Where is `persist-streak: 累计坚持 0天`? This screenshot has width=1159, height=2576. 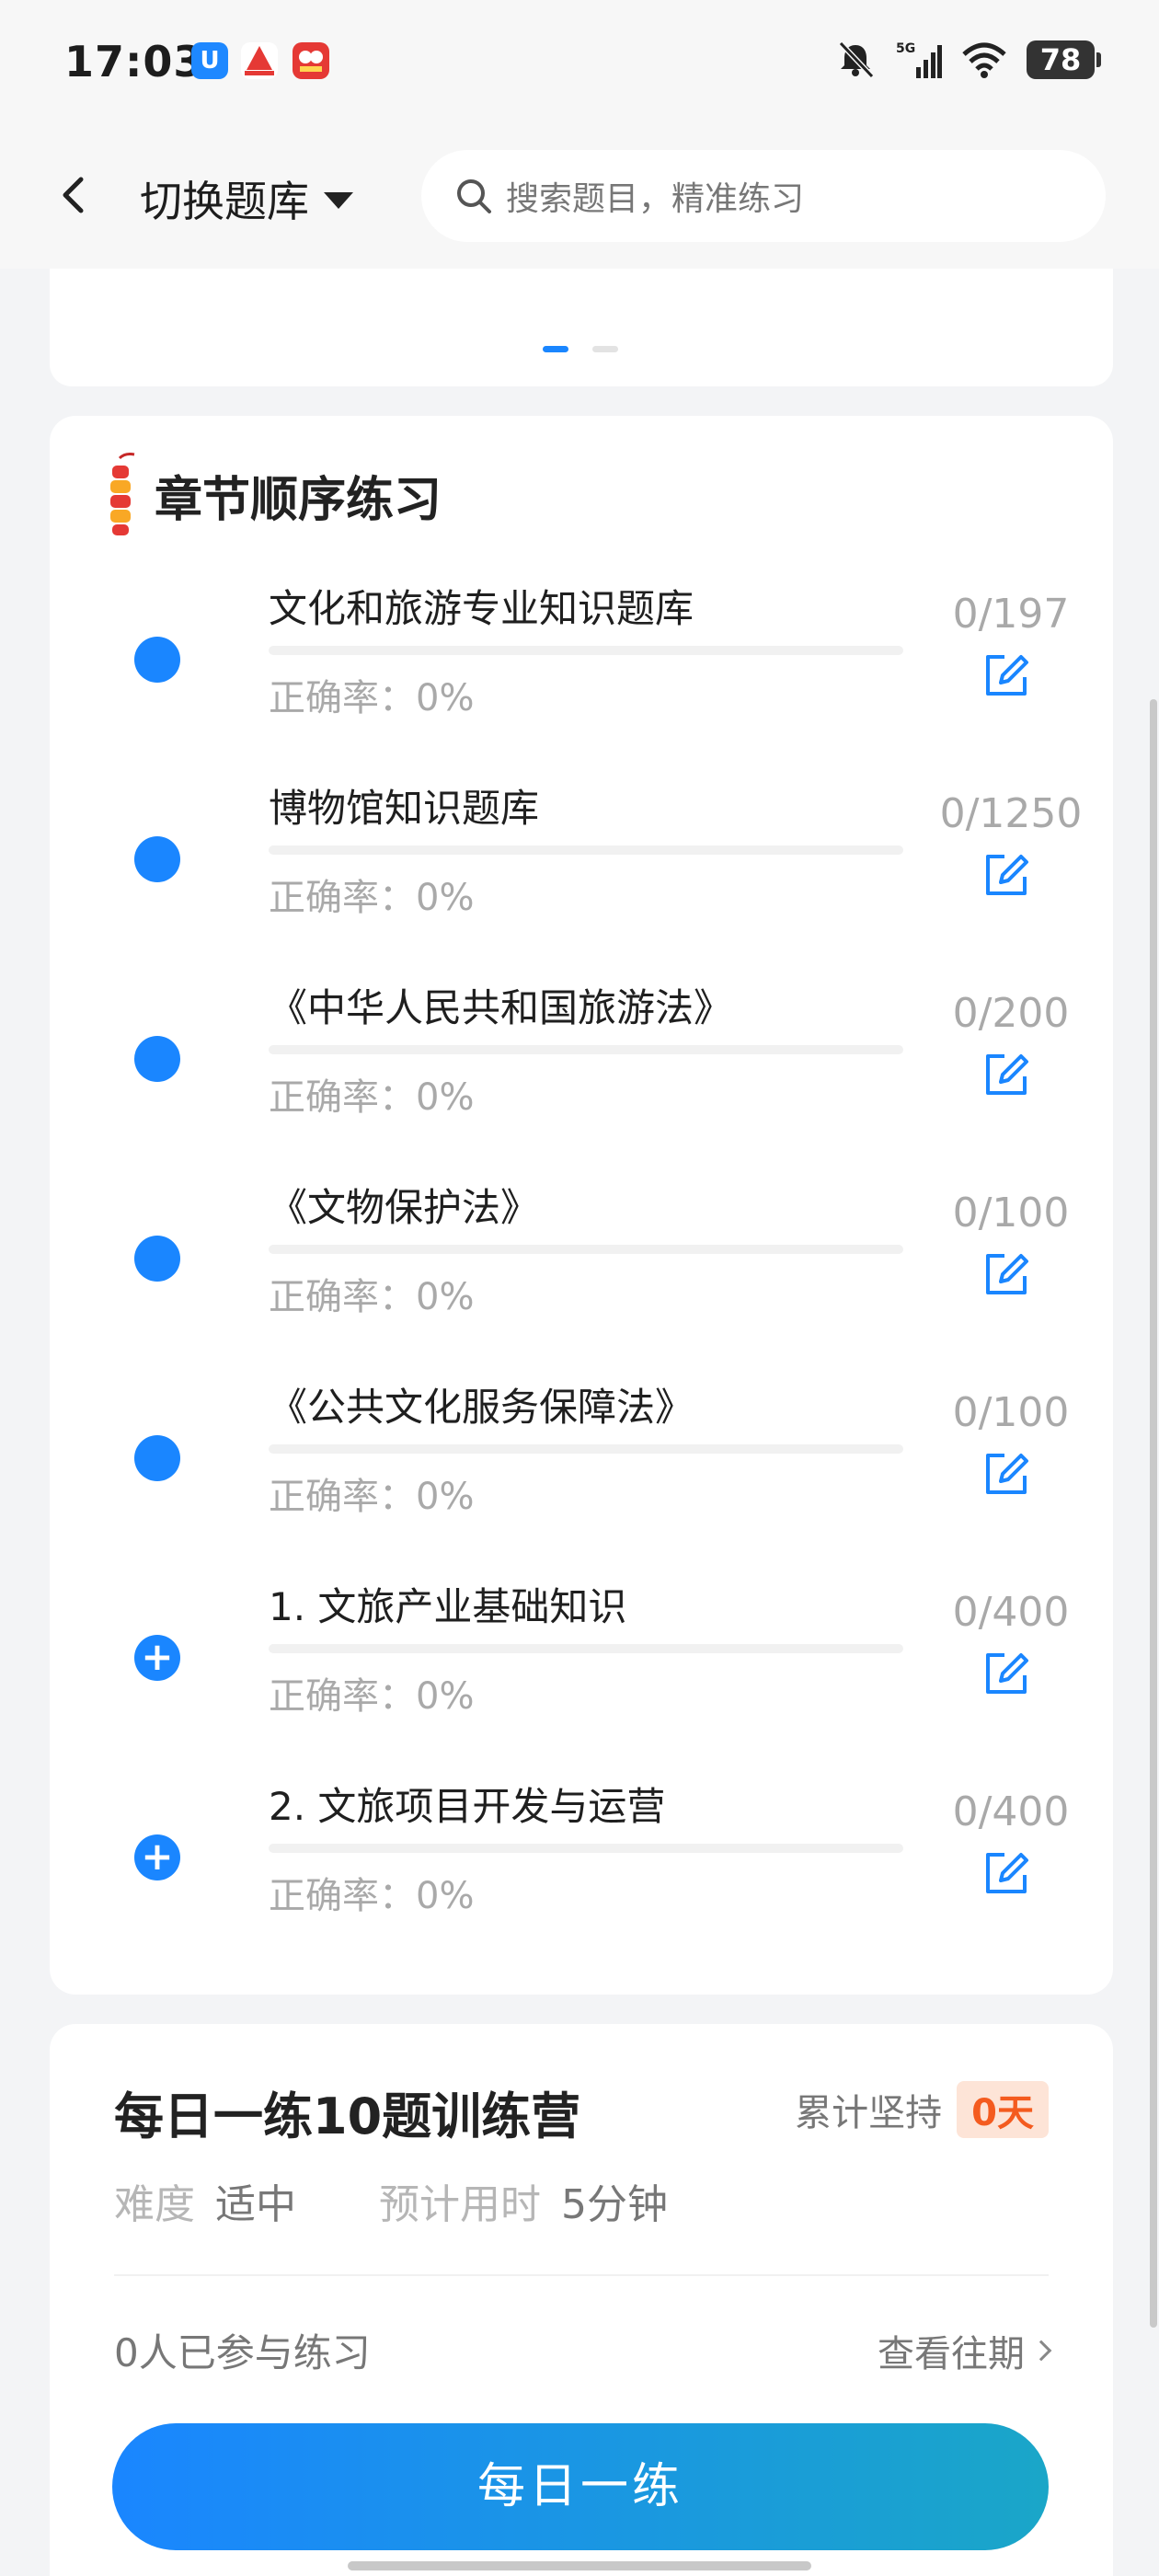 persist-streak: 累计坚持 0天 is located at coordinates (922, 2109).